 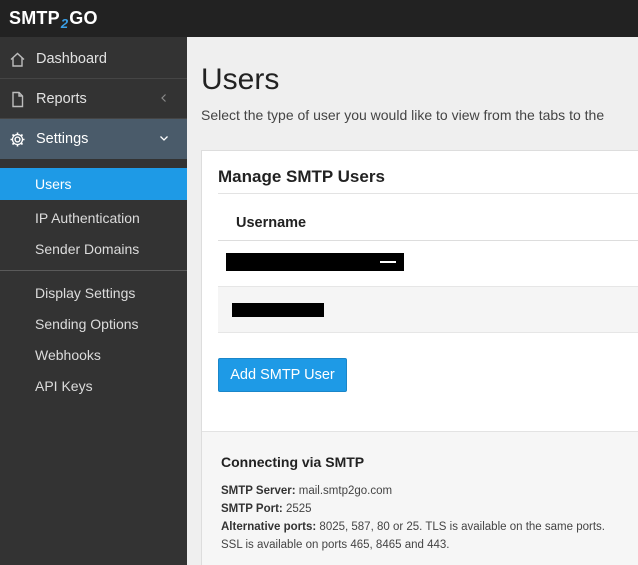 What do you see at coordinates (17, 59) in the screenshot?
I see `home-icon` at bounding box center [17, 59].